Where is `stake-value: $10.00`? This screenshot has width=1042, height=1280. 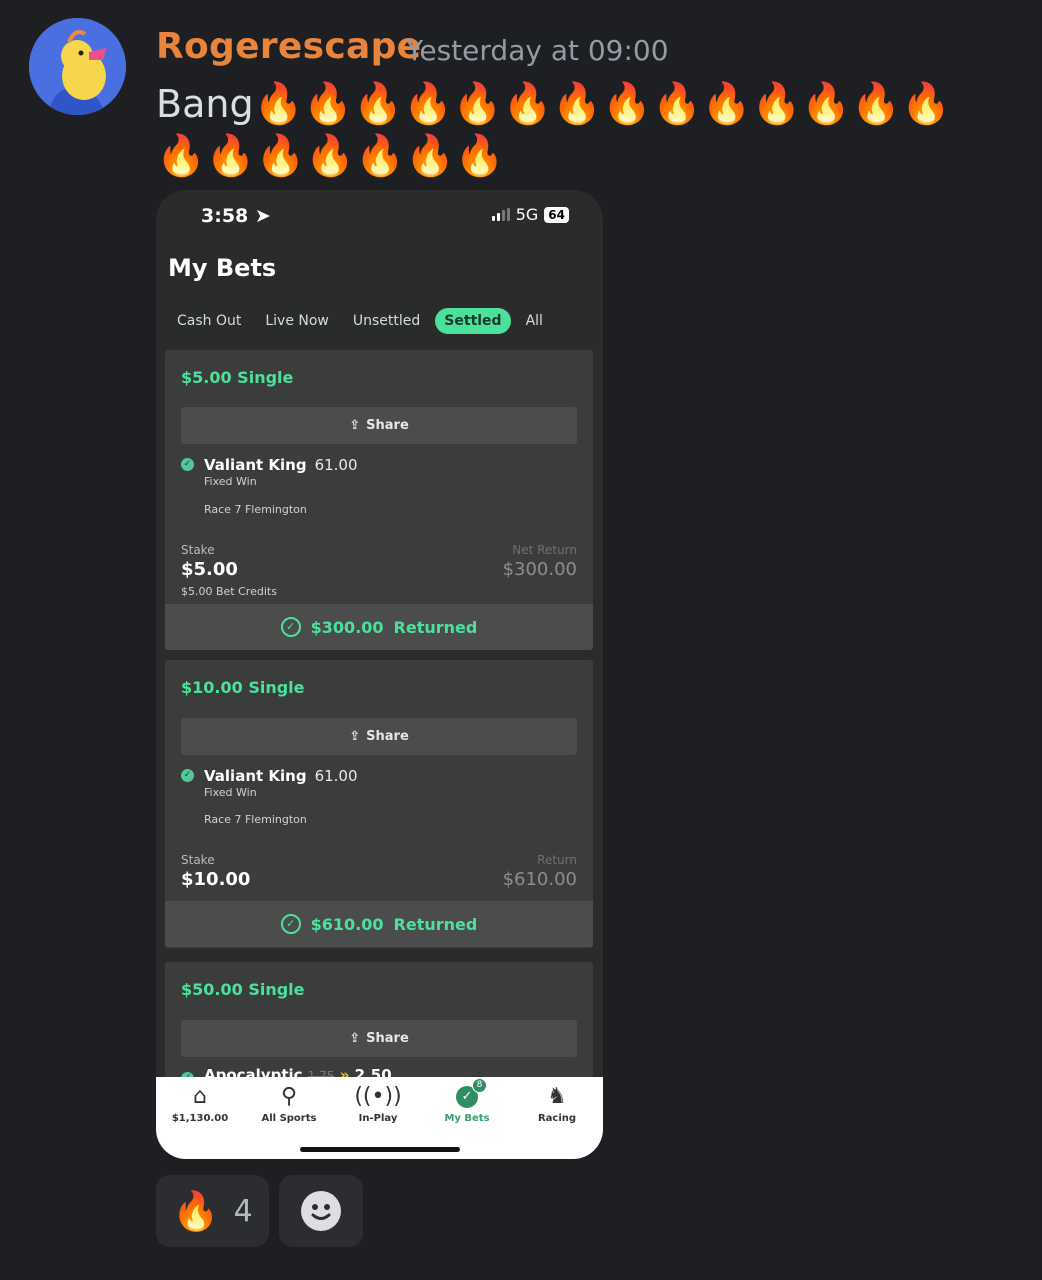
stake-value: $10.00 is located at coordinates (216, 879).